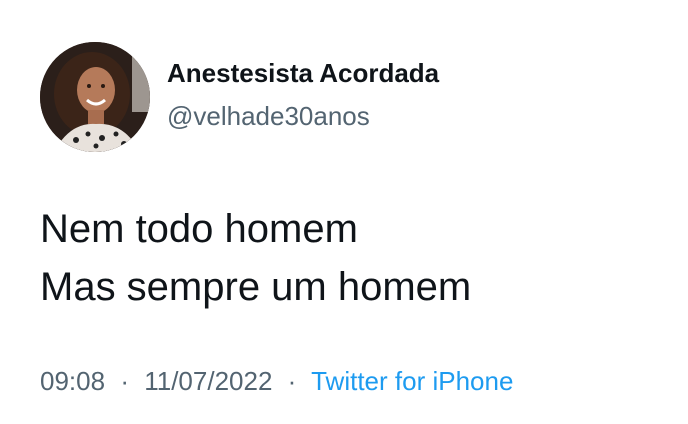 Image resolution: width=688 pixels, height=424 pixels. I want to click on profile-photo-icon, so click(95, 97).